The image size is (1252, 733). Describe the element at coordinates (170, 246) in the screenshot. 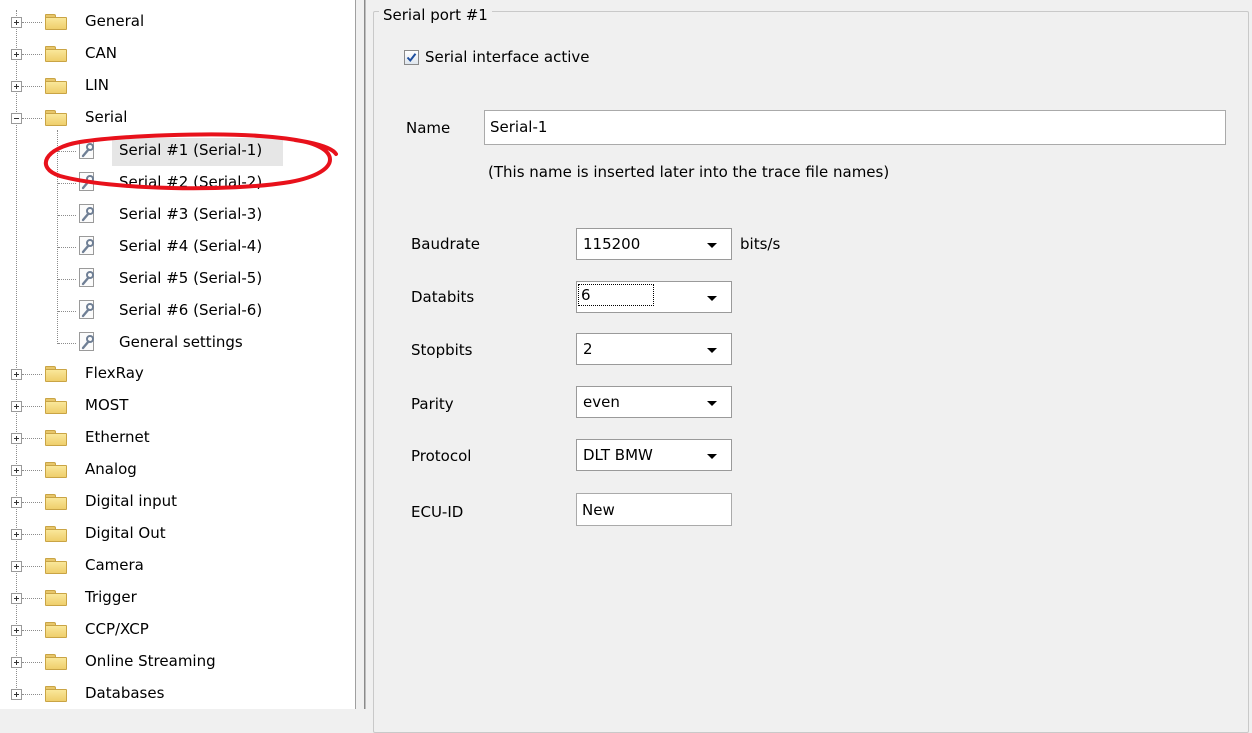

I see `tree-leaf-item: Serial #4 (Serial-4)` at that location.